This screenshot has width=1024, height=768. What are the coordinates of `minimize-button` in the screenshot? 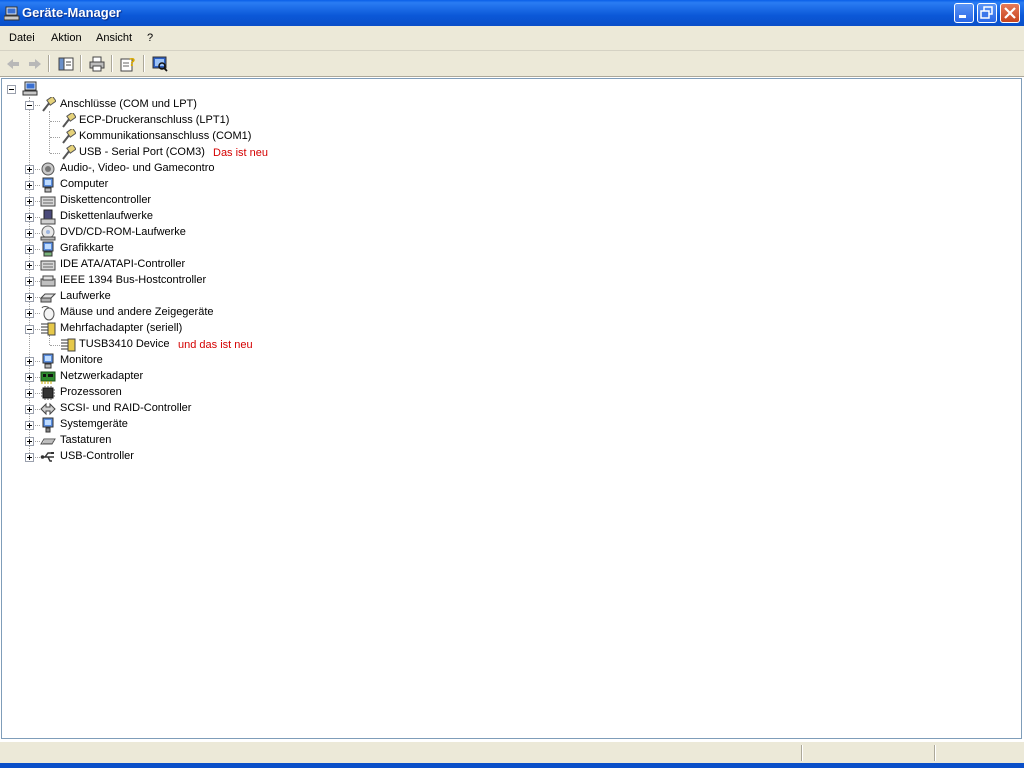 It's located at (964, 13).